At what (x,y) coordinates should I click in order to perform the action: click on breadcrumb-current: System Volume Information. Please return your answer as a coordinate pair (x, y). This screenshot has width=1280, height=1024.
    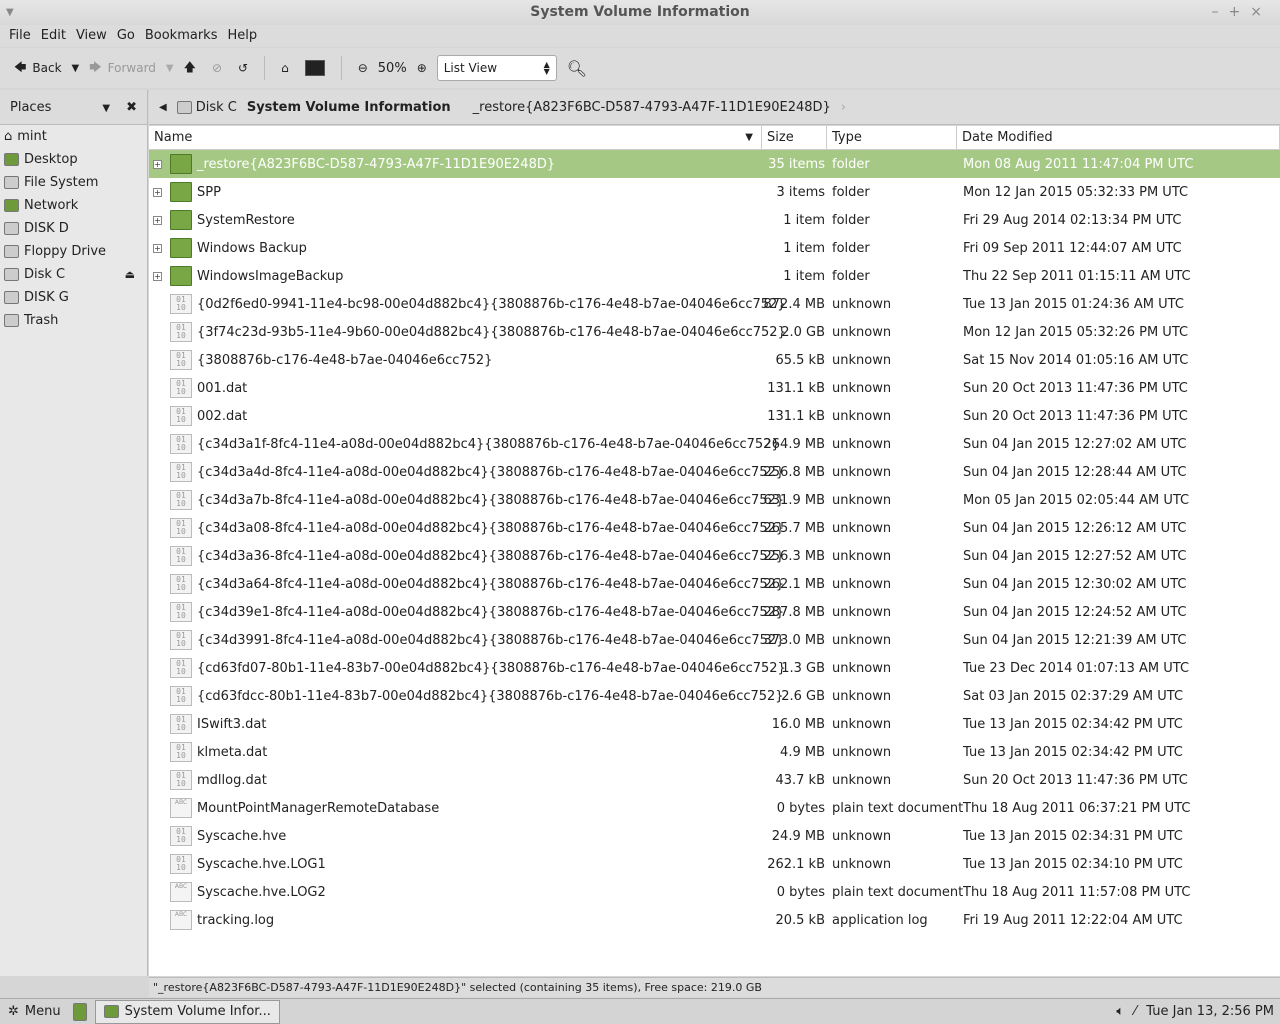
    Looking at the image, I should click on (349, 107).